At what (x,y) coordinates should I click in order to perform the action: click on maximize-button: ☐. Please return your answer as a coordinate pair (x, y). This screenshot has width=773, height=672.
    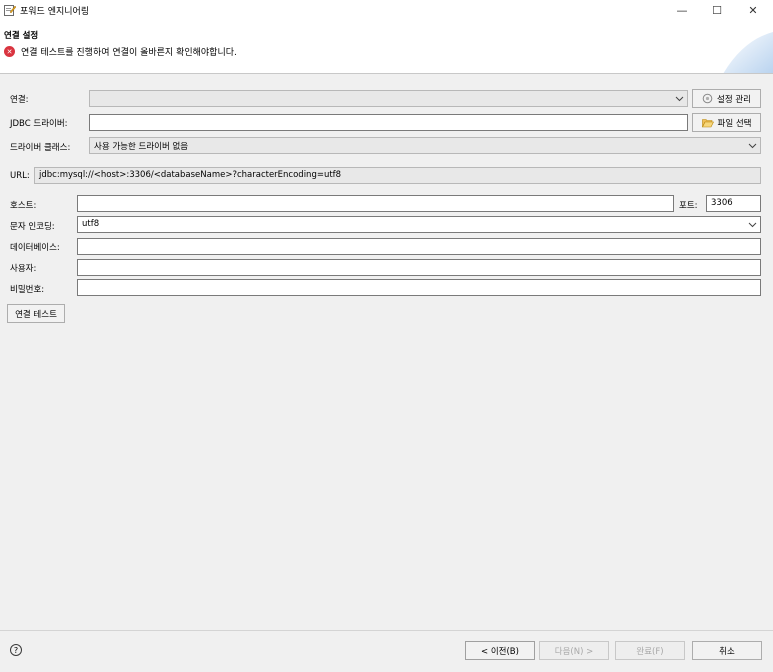
    Looking at the image, I should click on (717, 10).